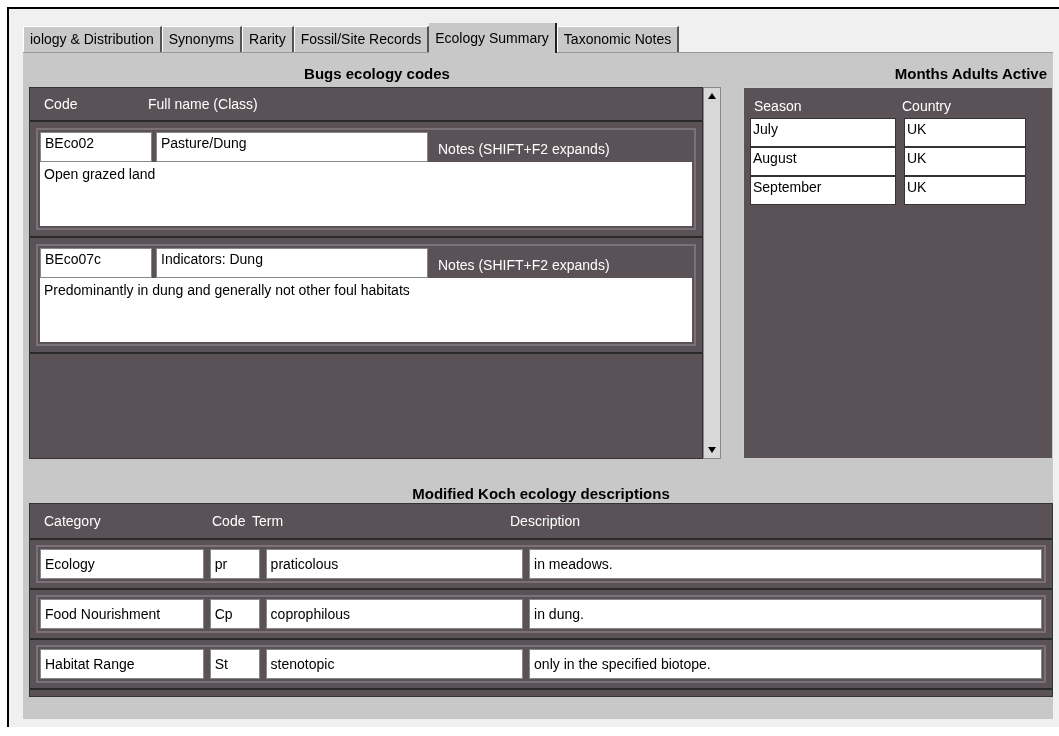 This screenshot has height=736, width=1059. What do you see at coordinates (122, 614) in the screenshot?
I see `table-cell: Food Nourishment` at bounding box center [122, 614].